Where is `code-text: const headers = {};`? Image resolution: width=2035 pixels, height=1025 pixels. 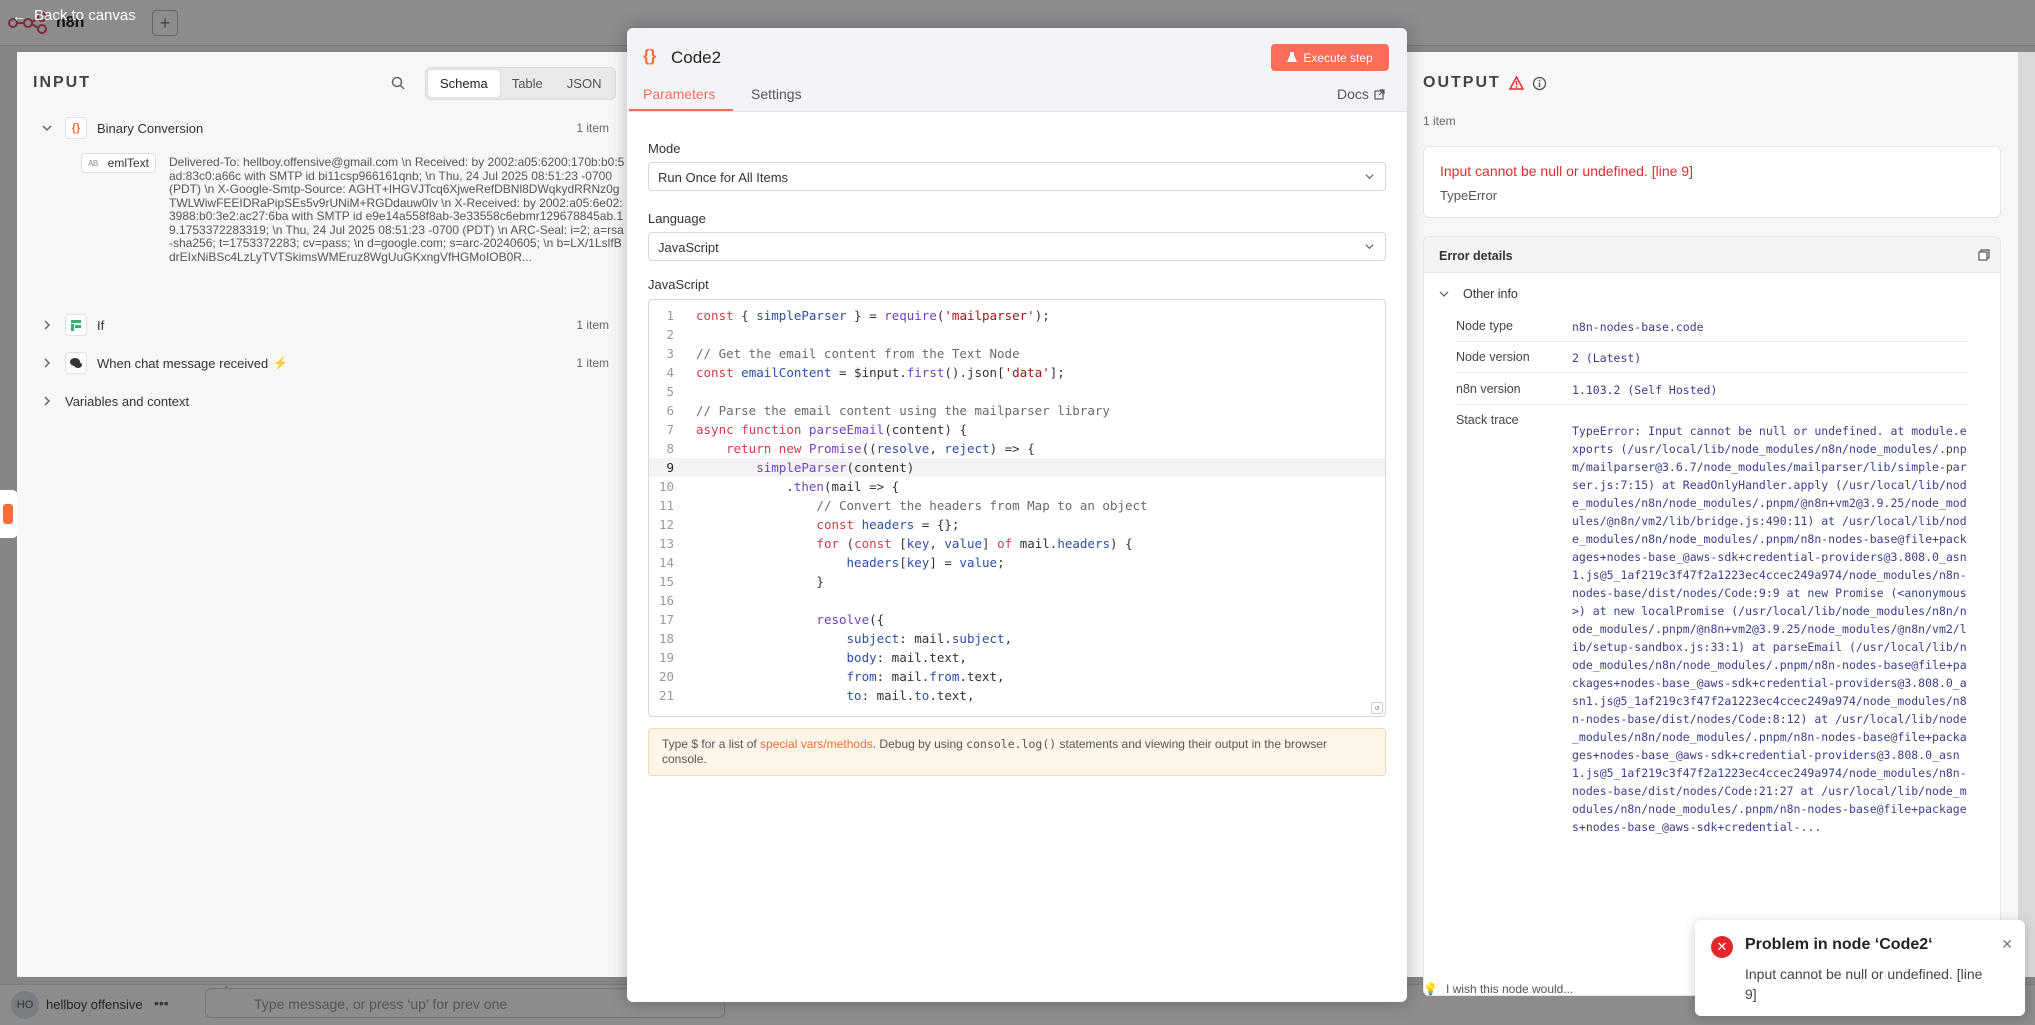
code-text: const headers = {}; is located at coordinates (888, 524).